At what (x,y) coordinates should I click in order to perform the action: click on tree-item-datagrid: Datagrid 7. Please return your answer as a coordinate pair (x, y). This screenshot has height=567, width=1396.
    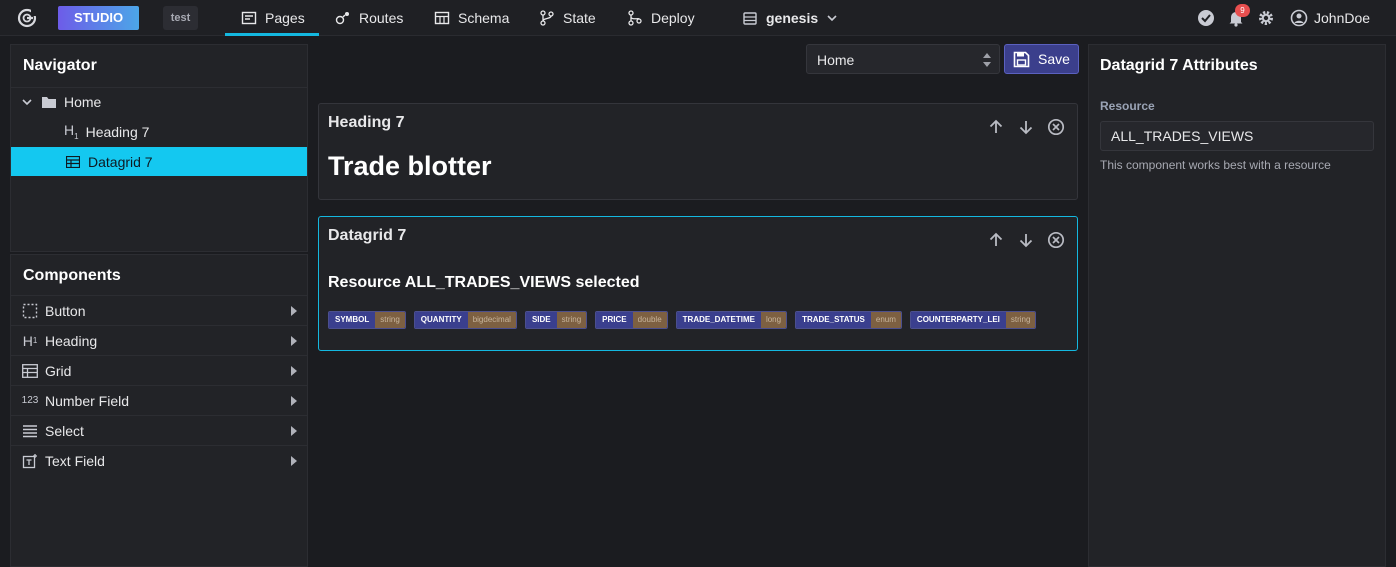
    Looking at the image, I should click on (159, 161).